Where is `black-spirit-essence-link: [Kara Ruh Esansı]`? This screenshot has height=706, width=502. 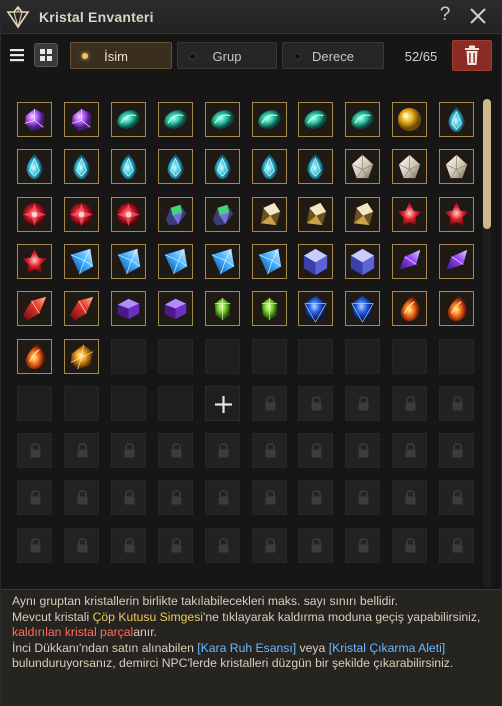 black-spirit-essence-link: [Kara Ruh Esansı] is located at coordinates (246, 648).